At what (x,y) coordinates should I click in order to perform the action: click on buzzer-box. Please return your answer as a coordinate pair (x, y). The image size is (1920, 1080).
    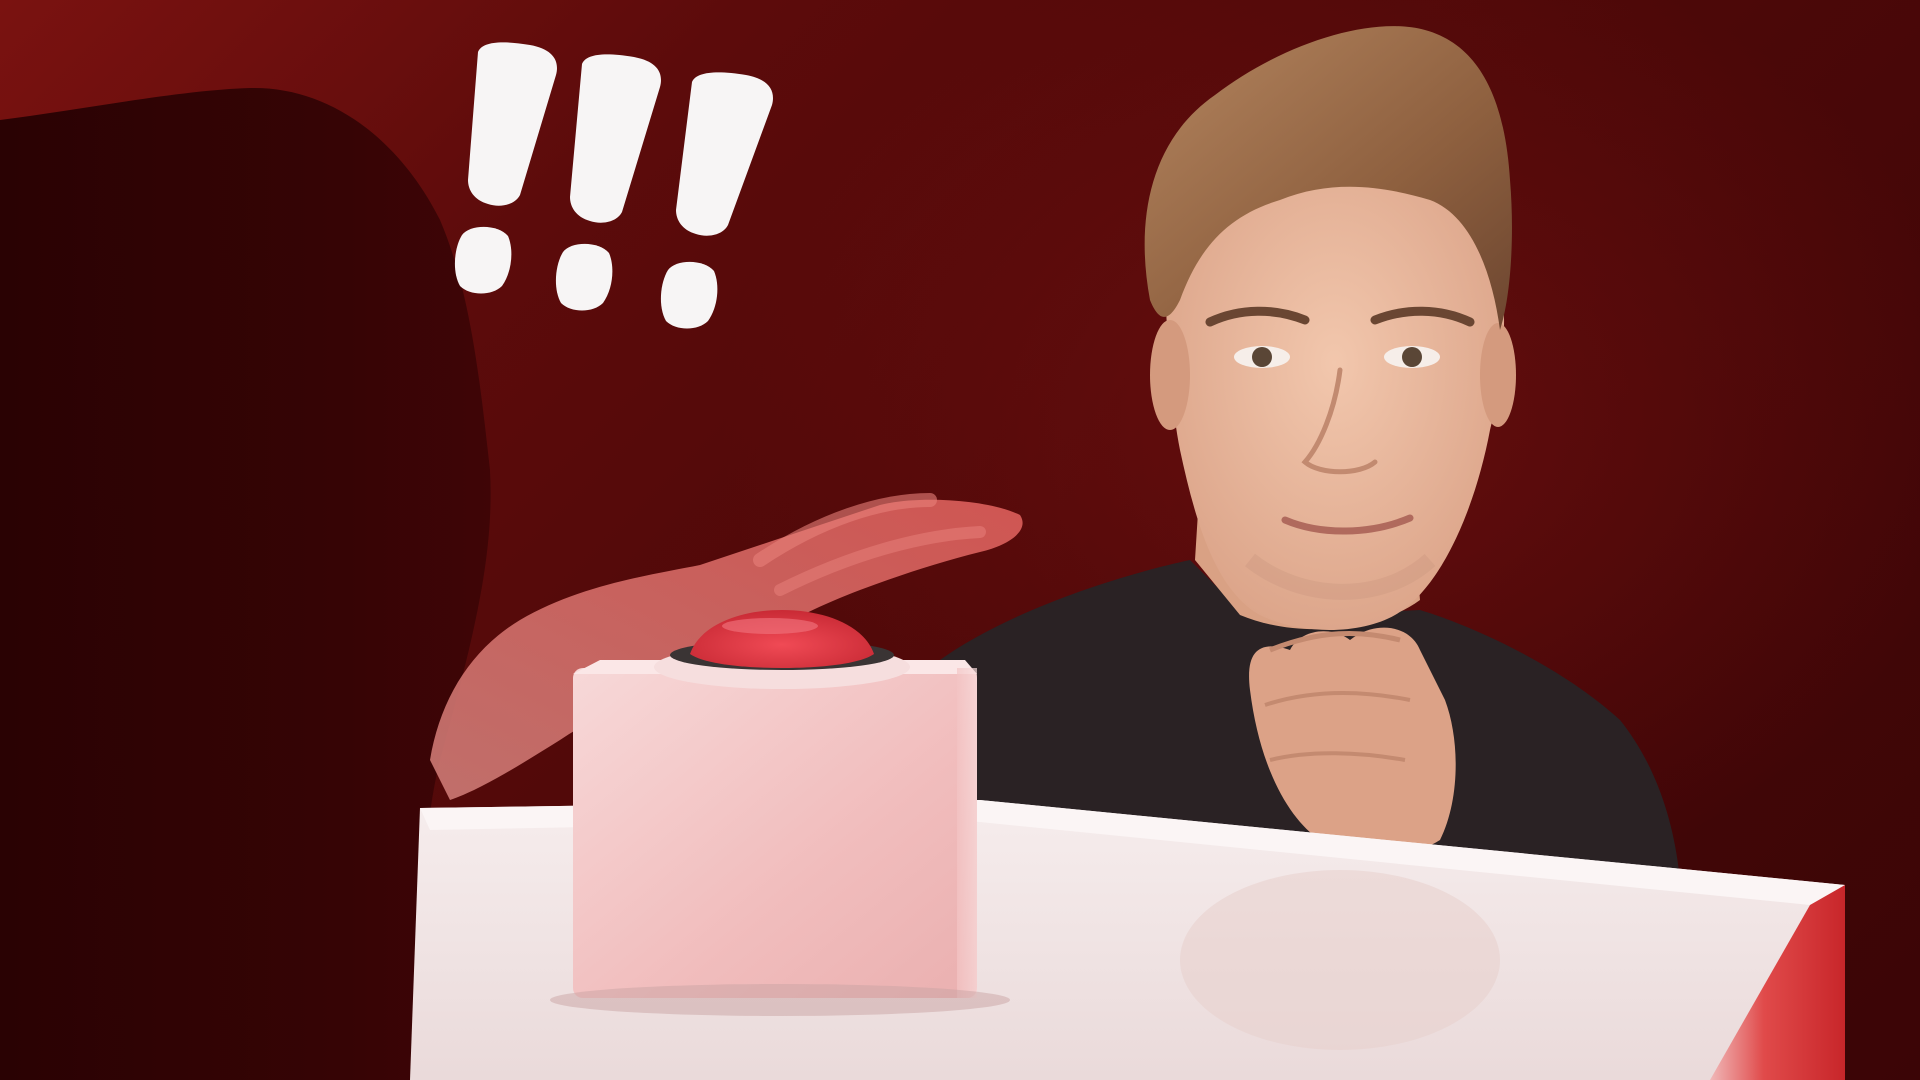
    Looking at the image, I should click on (775, 833).